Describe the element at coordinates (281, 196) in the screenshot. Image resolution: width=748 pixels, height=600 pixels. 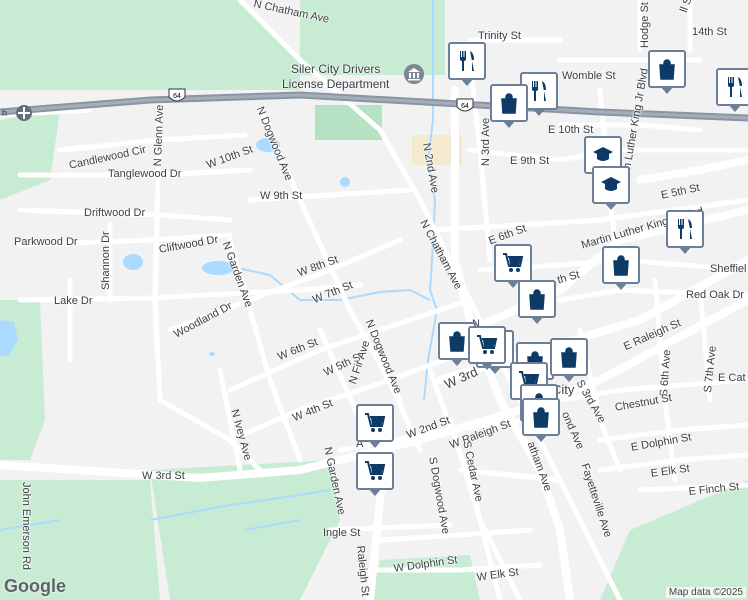
I see `street-label: W 9th St` at that location.